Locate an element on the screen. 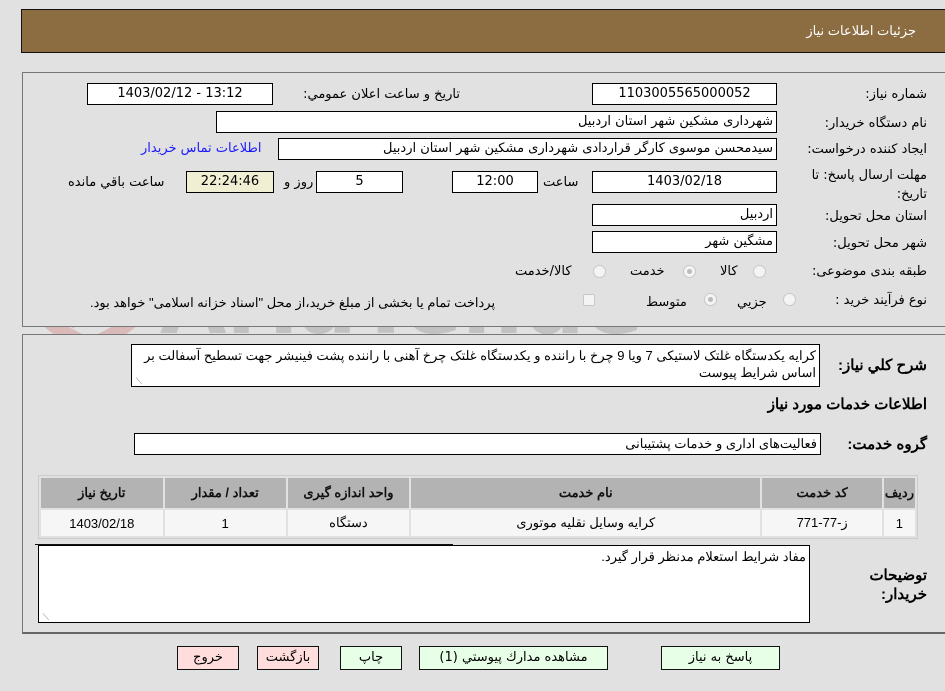  deadline-label: مهلت ارسال پاسخ: تا تاريخ: is located at coordinates (869, 185).